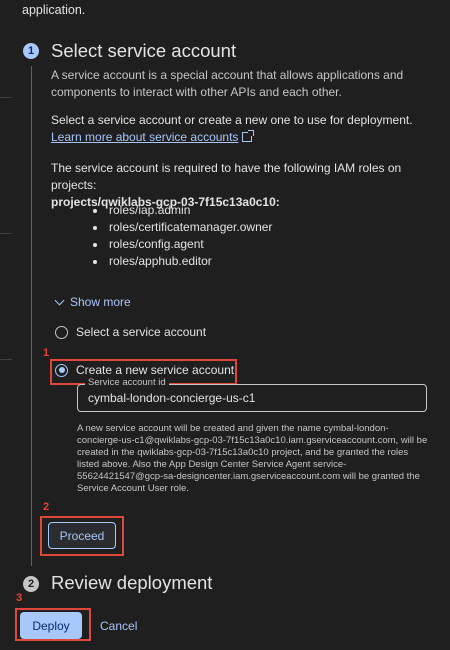 The height and width of the screenshot is (650, 450). Describe the element at coordinates (100, 302) in the screenshot. I see `show-more-label: Show more` at that location.